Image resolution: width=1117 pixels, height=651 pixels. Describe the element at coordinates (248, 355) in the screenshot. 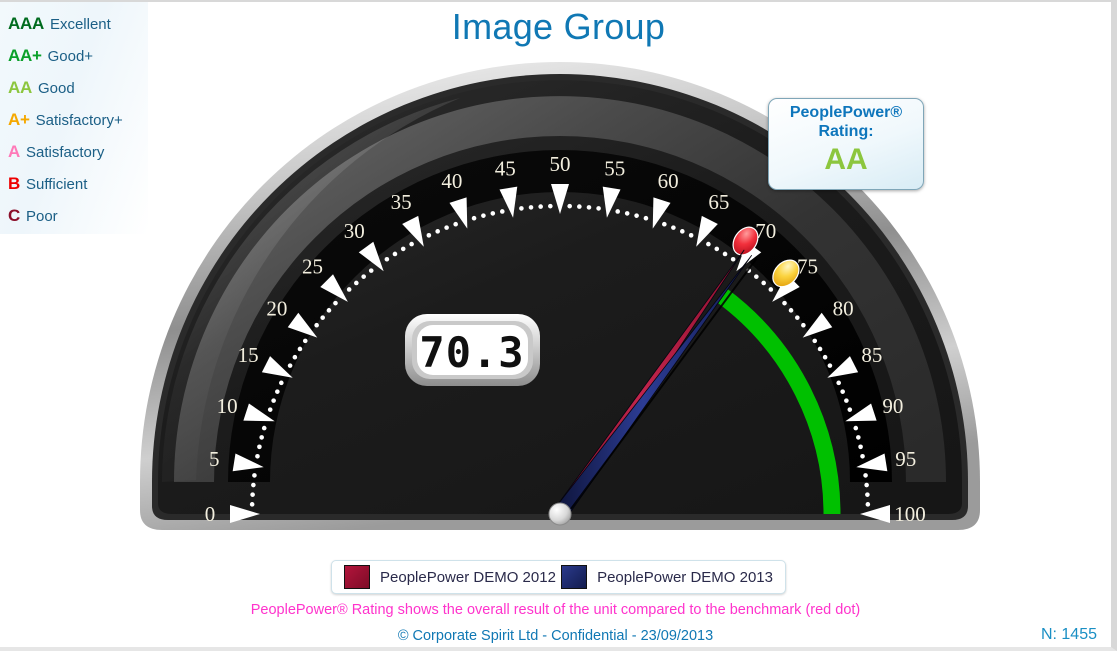

I see `gauge-tick-label: 15` at that location.